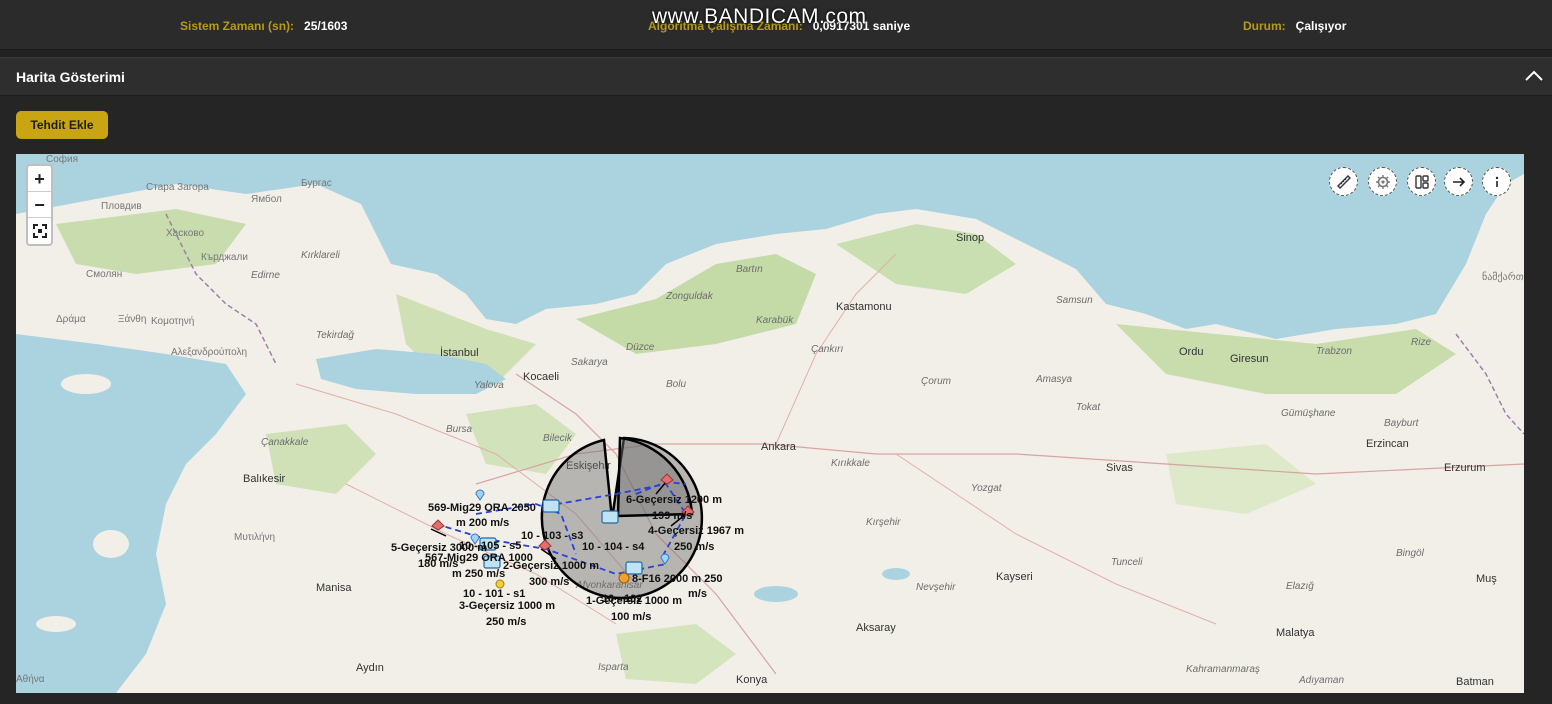 The width and height of the screenshot is (1552, 704). I want to click on arrow-right-icon, so click(1458, 181).